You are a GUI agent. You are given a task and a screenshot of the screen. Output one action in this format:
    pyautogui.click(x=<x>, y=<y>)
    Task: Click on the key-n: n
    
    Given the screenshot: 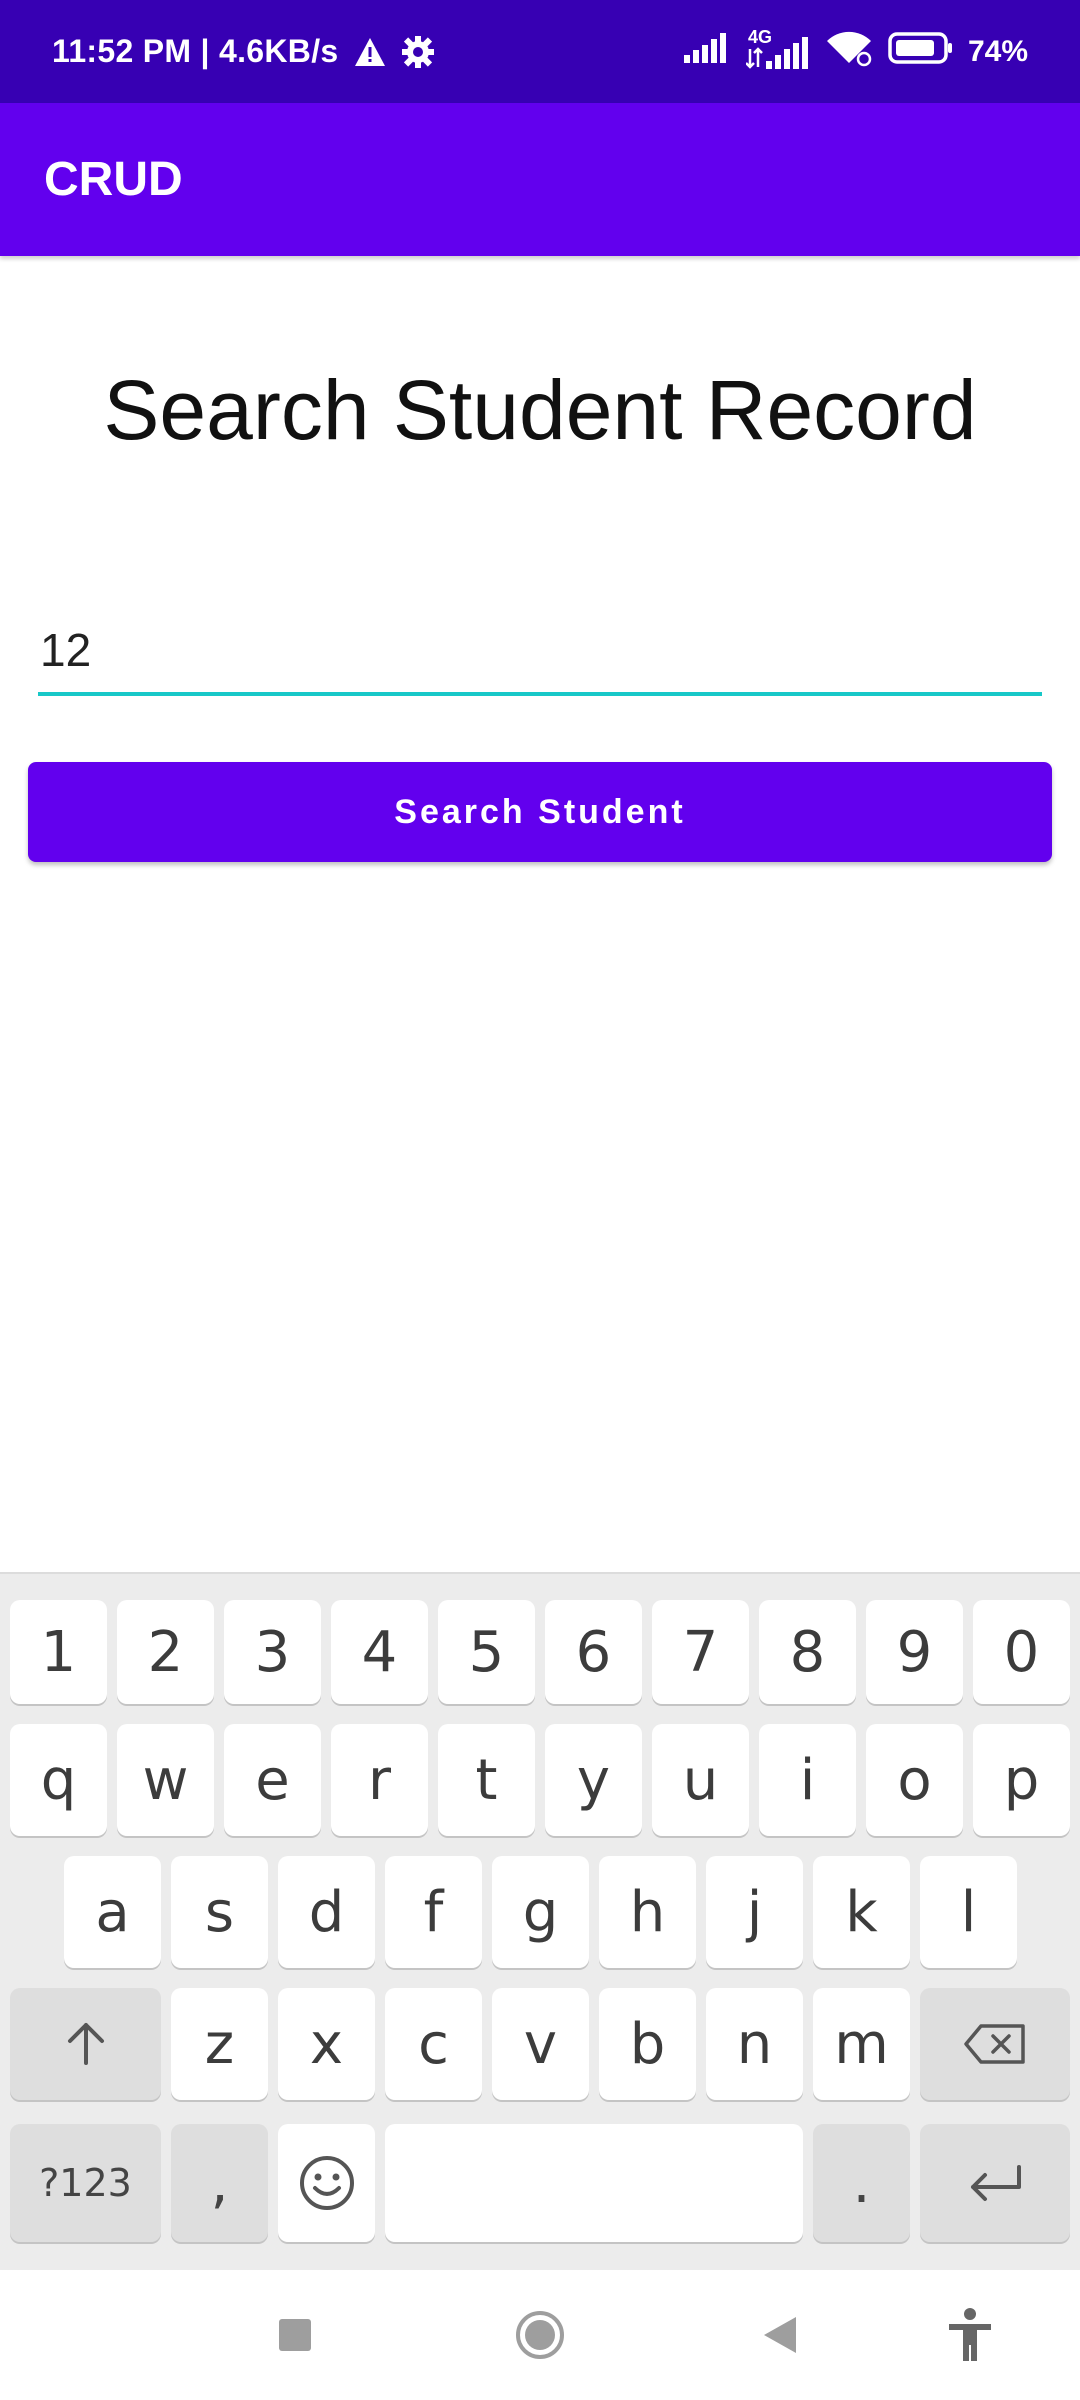 What is the action you would take?
    pyautogui.click(x=754, y=2044)
    